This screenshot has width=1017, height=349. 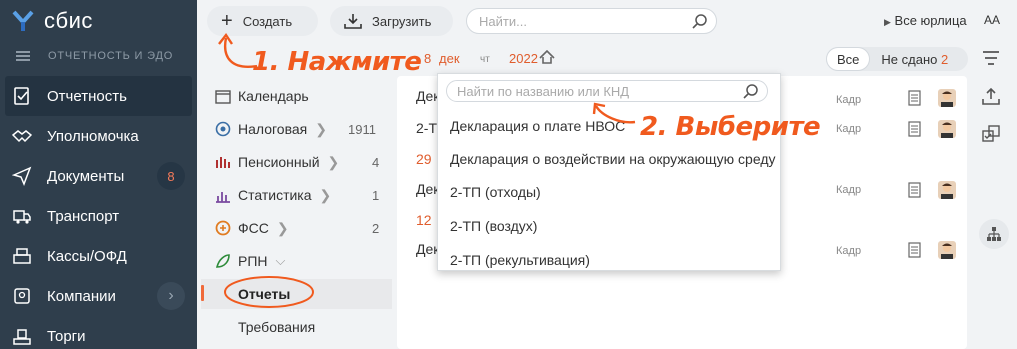 What do you see at coordinates (337, 62) in the screenshot?
I see `annotation-step1: 1. Нажмите` at bounding box center [337, 62].